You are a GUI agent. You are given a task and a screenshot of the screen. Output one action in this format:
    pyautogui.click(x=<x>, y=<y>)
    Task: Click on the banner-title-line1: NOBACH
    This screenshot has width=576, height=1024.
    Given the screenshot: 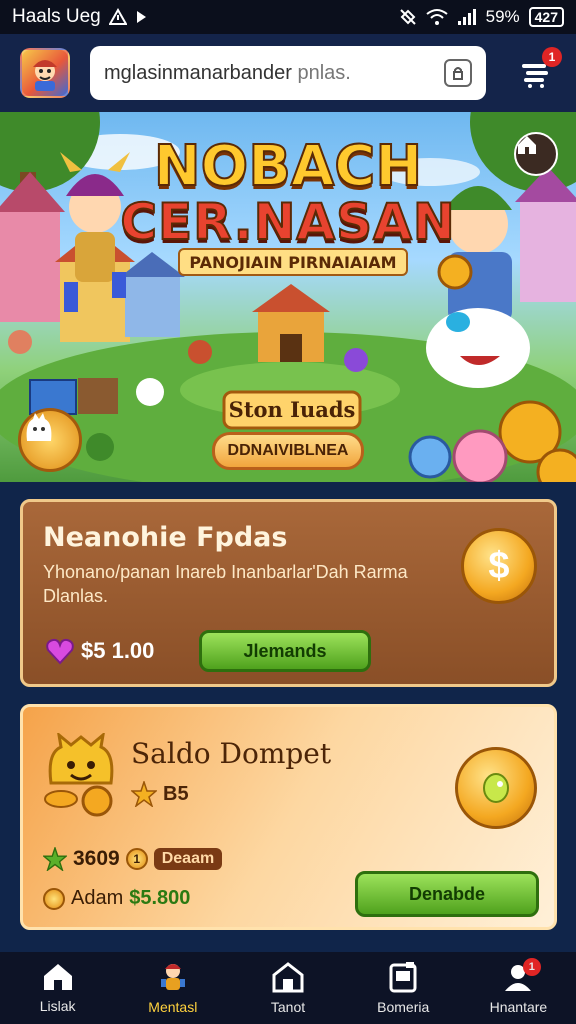 What is the action you would take?
    pyautogui.click(x=288, y=166)
    